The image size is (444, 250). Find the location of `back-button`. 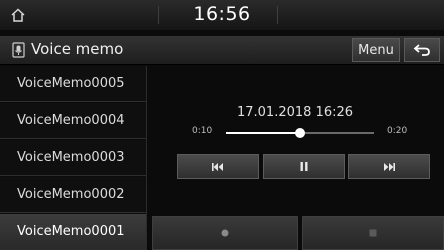

back-button is located at coordinates (422, 50).